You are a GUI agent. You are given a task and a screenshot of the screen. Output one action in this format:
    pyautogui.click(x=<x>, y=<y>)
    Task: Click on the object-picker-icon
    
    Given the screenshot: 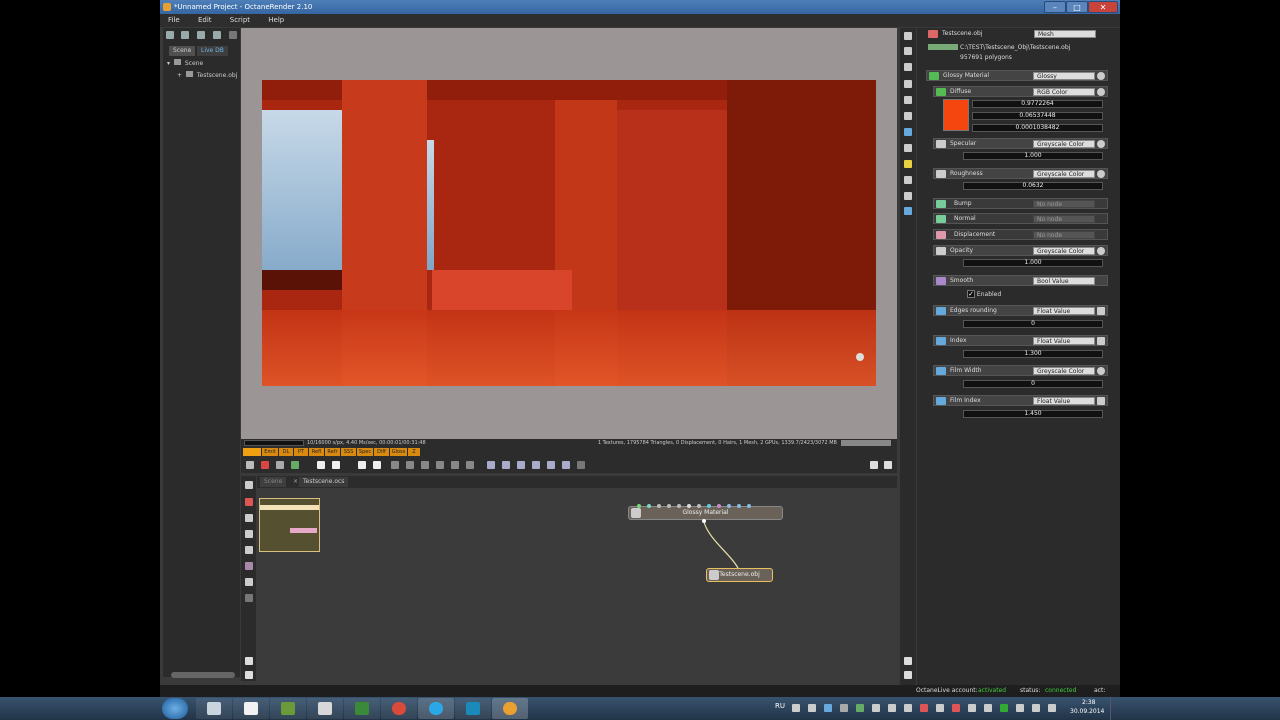 What is the action you would take?
    pyautogui.click(x=470, y=465)
    